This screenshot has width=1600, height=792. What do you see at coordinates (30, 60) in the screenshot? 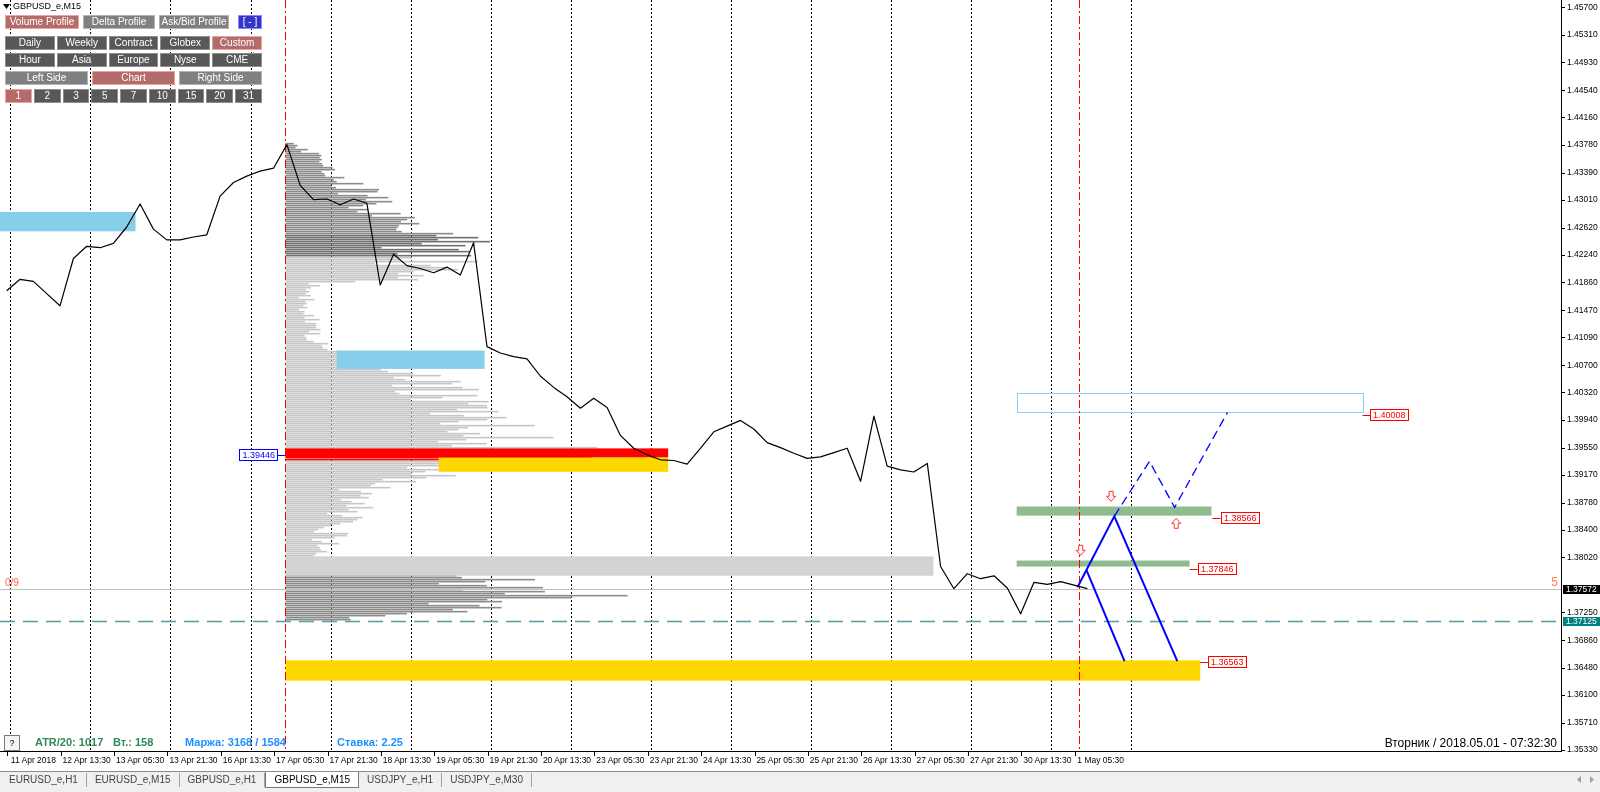
I see `session-button: Hour` at bounding box center [30, 60].